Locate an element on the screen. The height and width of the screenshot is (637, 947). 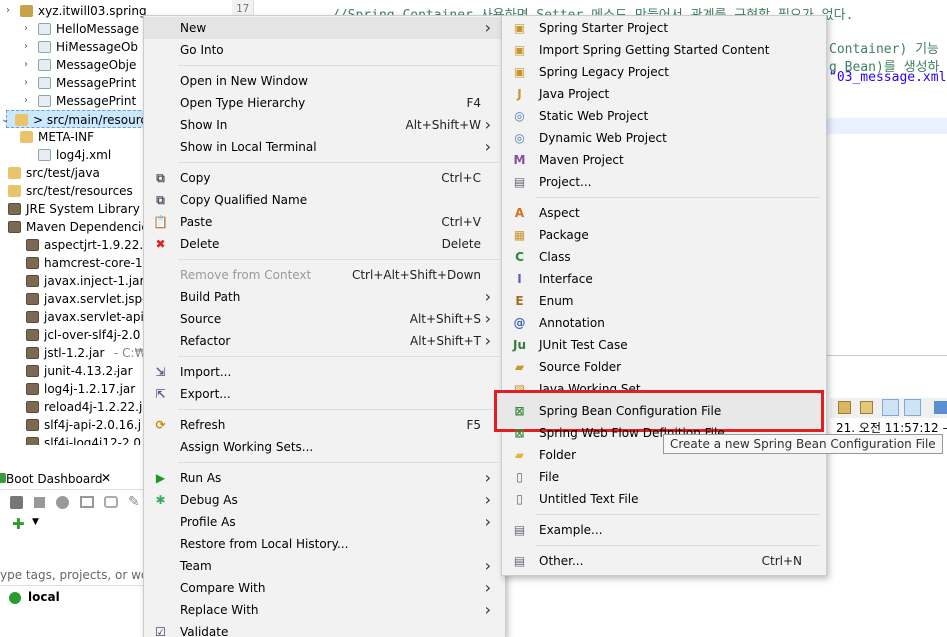
menu-item-team: Team › is located at coordinates (324, 566).